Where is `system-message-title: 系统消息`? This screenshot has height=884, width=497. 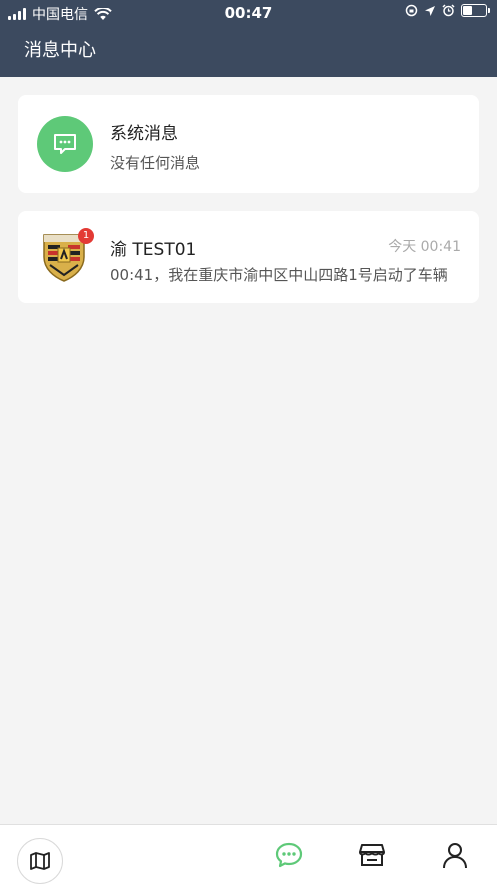 system-message-title: 系统消息 is located at coordinates (144, 134).